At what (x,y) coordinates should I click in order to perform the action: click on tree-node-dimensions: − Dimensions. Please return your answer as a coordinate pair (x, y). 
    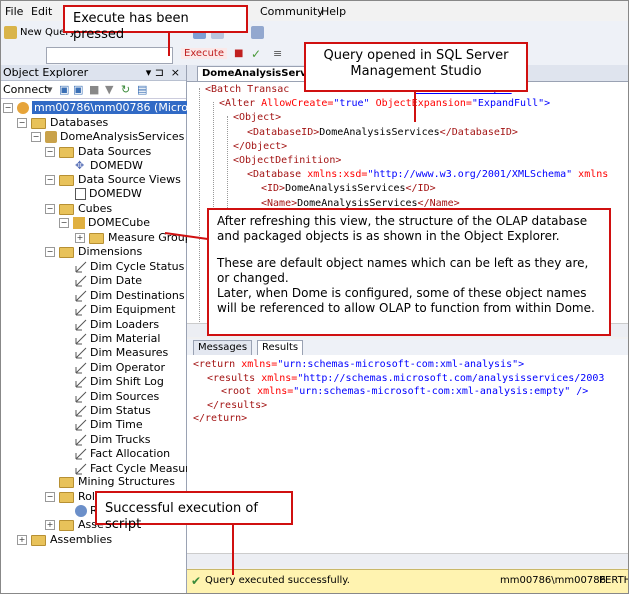
    Looking at the image, I should click on (93, 252).